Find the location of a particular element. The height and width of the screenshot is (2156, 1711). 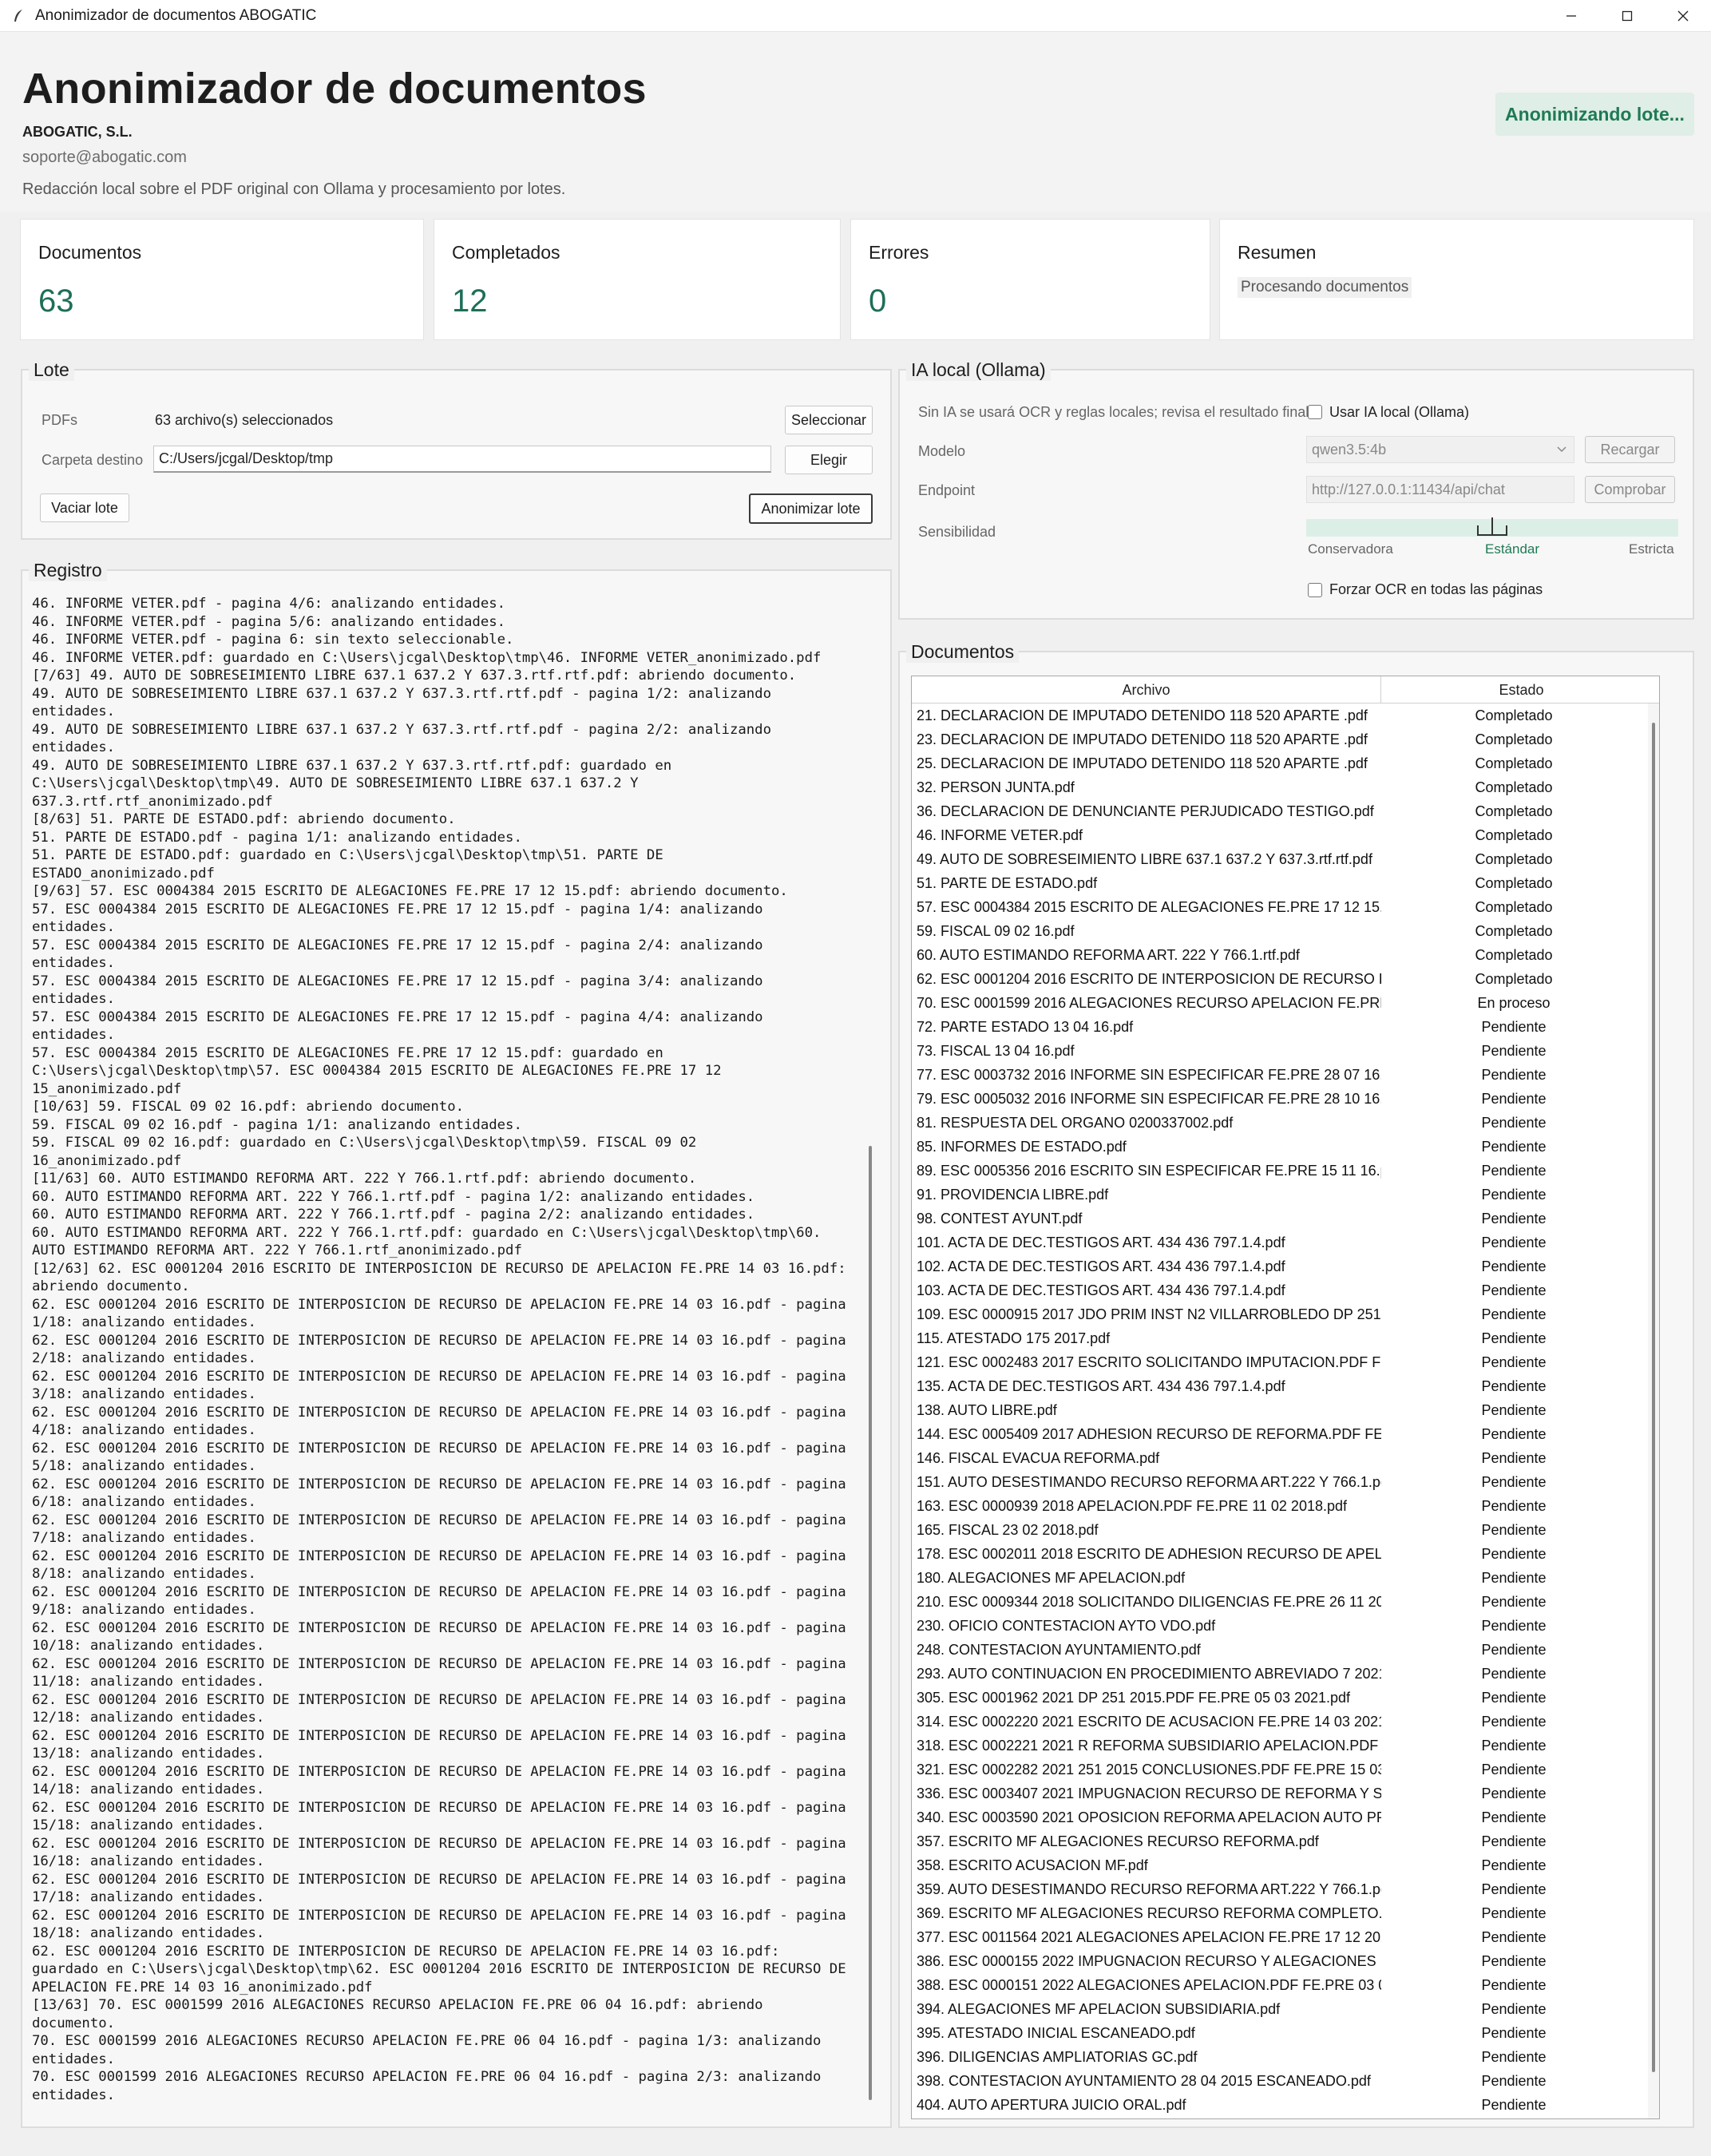

minimize-button is located at coordinates (1571, 16).